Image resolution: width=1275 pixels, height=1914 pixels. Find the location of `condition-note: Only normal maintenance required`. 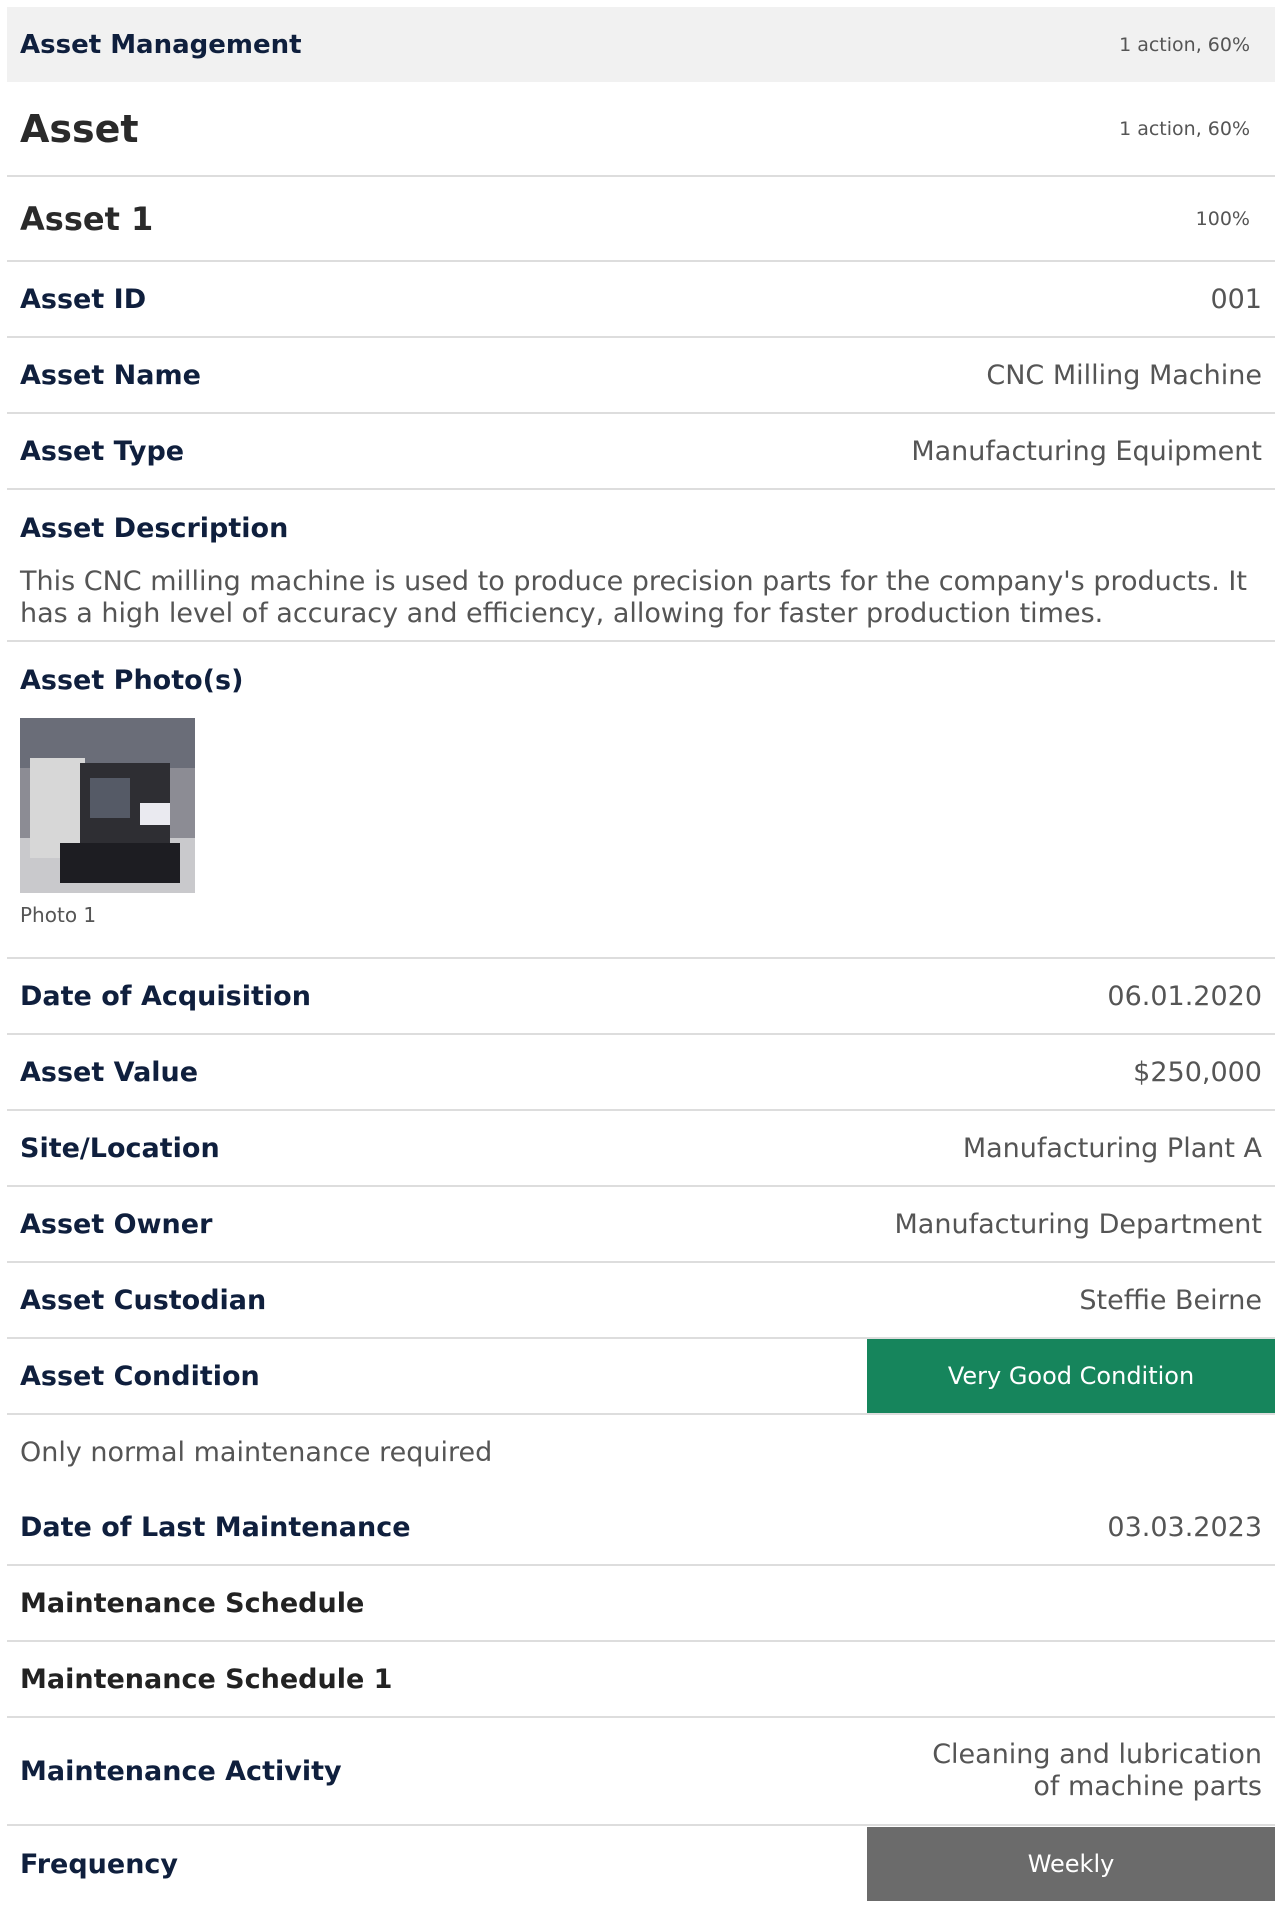

condition-note: Only normal maintenance required is located at coordinates (256, 1452).